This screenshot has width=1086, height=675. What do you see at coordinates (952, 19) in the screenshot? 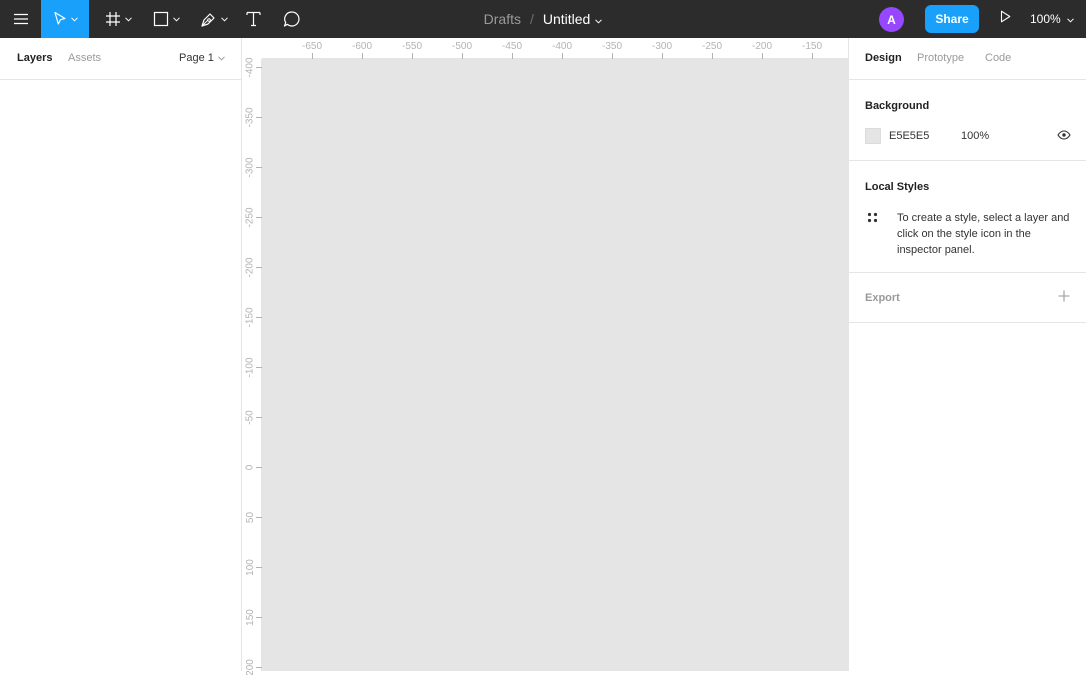
I see `share-button: Share` at bounding box center [952, 19].